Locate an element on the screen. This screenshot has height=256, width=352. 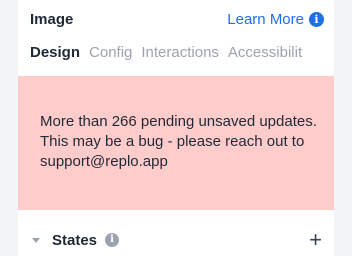
states-label: States is located at coordinates (75, 240).